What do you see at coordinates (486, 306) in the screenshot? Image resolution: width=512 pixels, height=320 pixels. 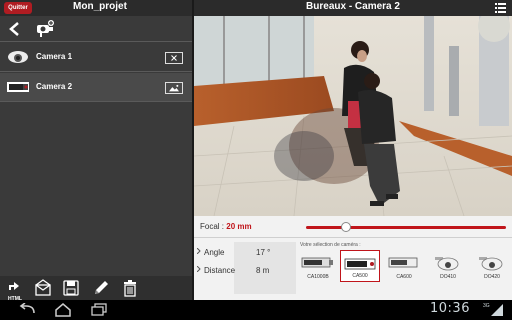 I see `network-type-label: 3G` at bounding box center [486, 306].